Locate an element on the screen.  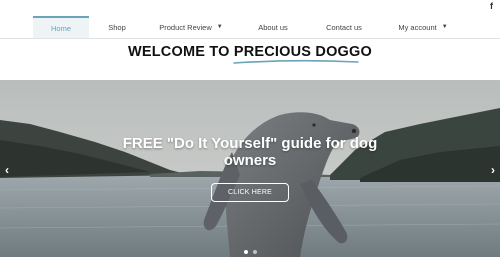
nav-item-label: Home is located at coordinates (60, 28).